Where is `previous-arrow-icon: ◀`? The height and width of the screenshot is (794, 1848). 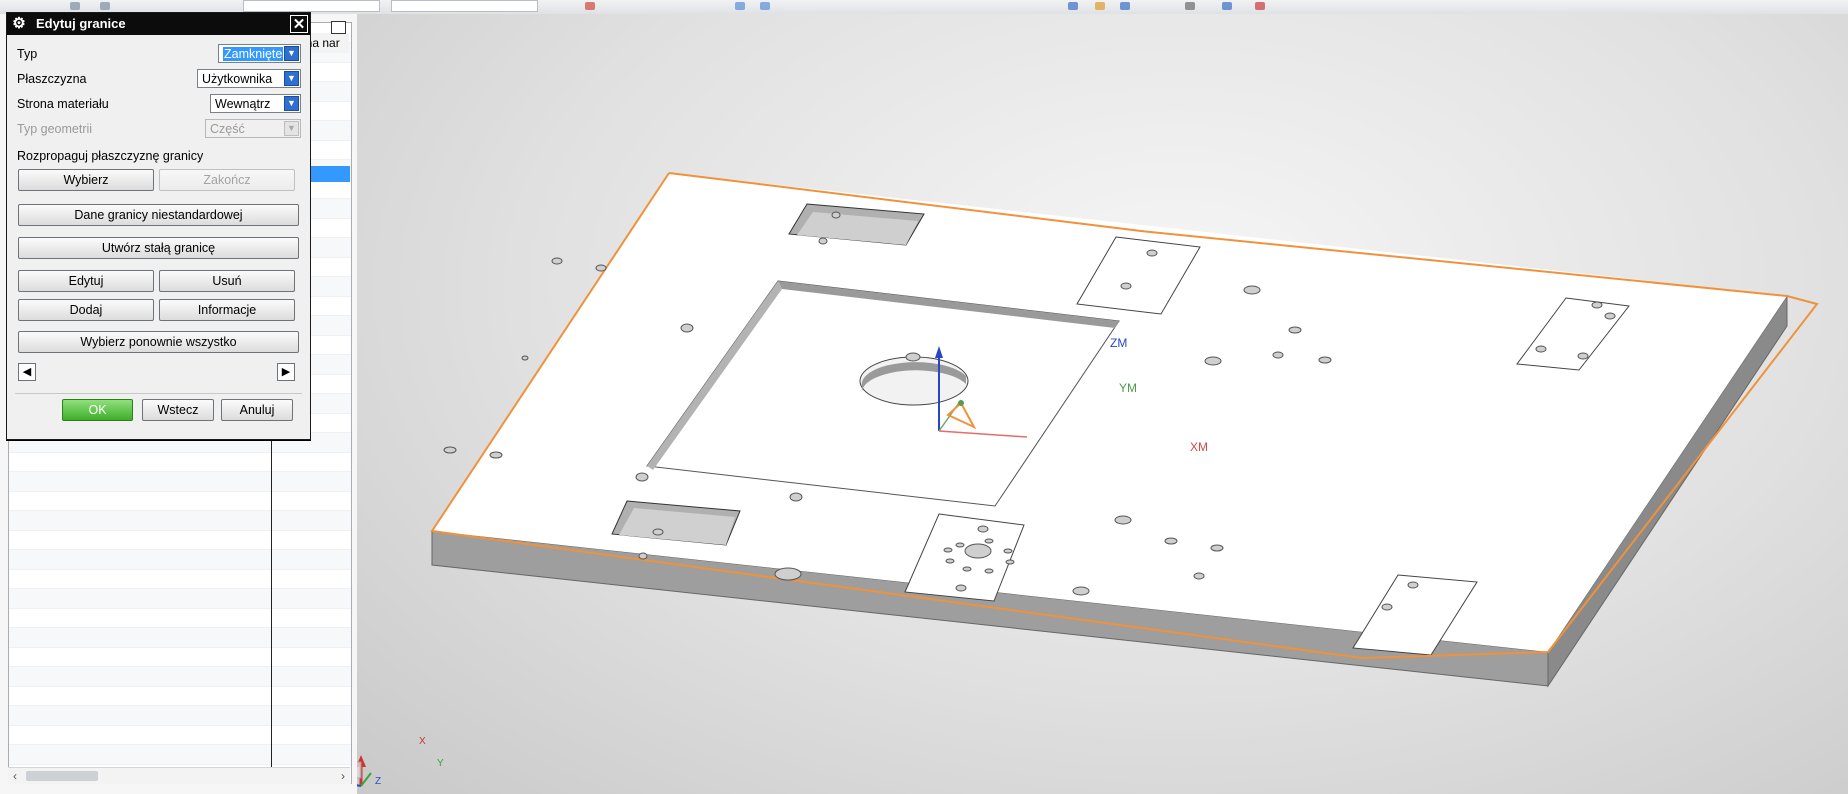
previous-arrow-icon: ◀ is located at coordinates (27, 372).